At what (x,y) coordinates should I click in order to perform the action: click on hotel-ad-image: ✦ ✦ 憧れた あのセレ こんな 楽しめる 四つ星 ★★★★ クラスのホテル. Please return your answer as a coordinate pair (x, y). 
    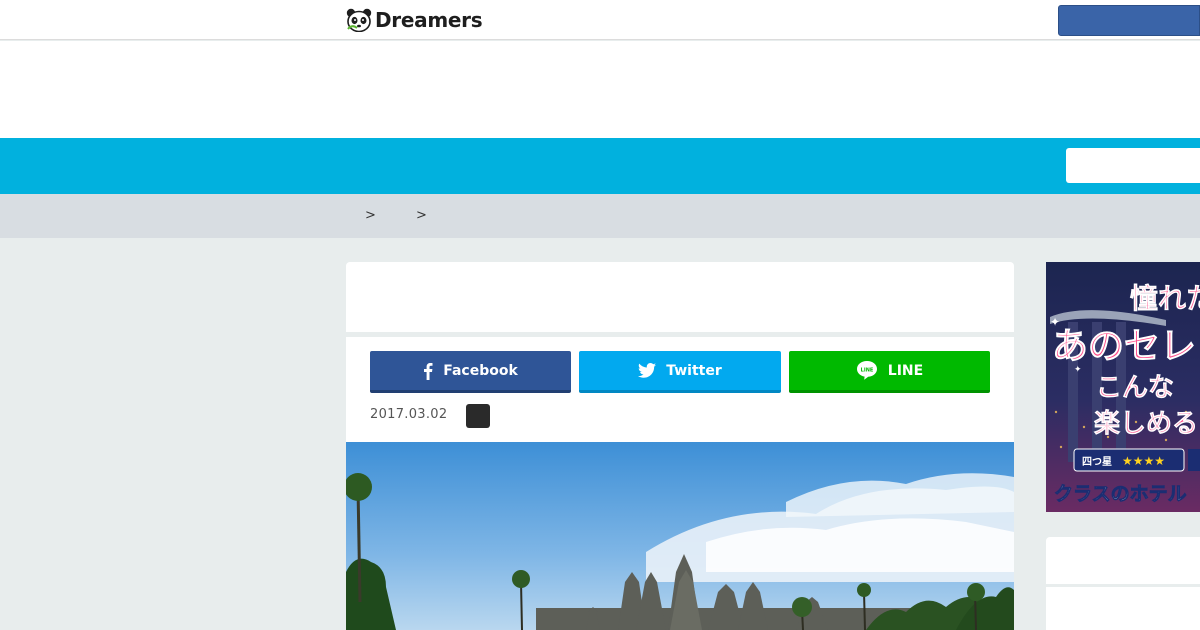
    Looking at the image, I should click on (1123, 387).